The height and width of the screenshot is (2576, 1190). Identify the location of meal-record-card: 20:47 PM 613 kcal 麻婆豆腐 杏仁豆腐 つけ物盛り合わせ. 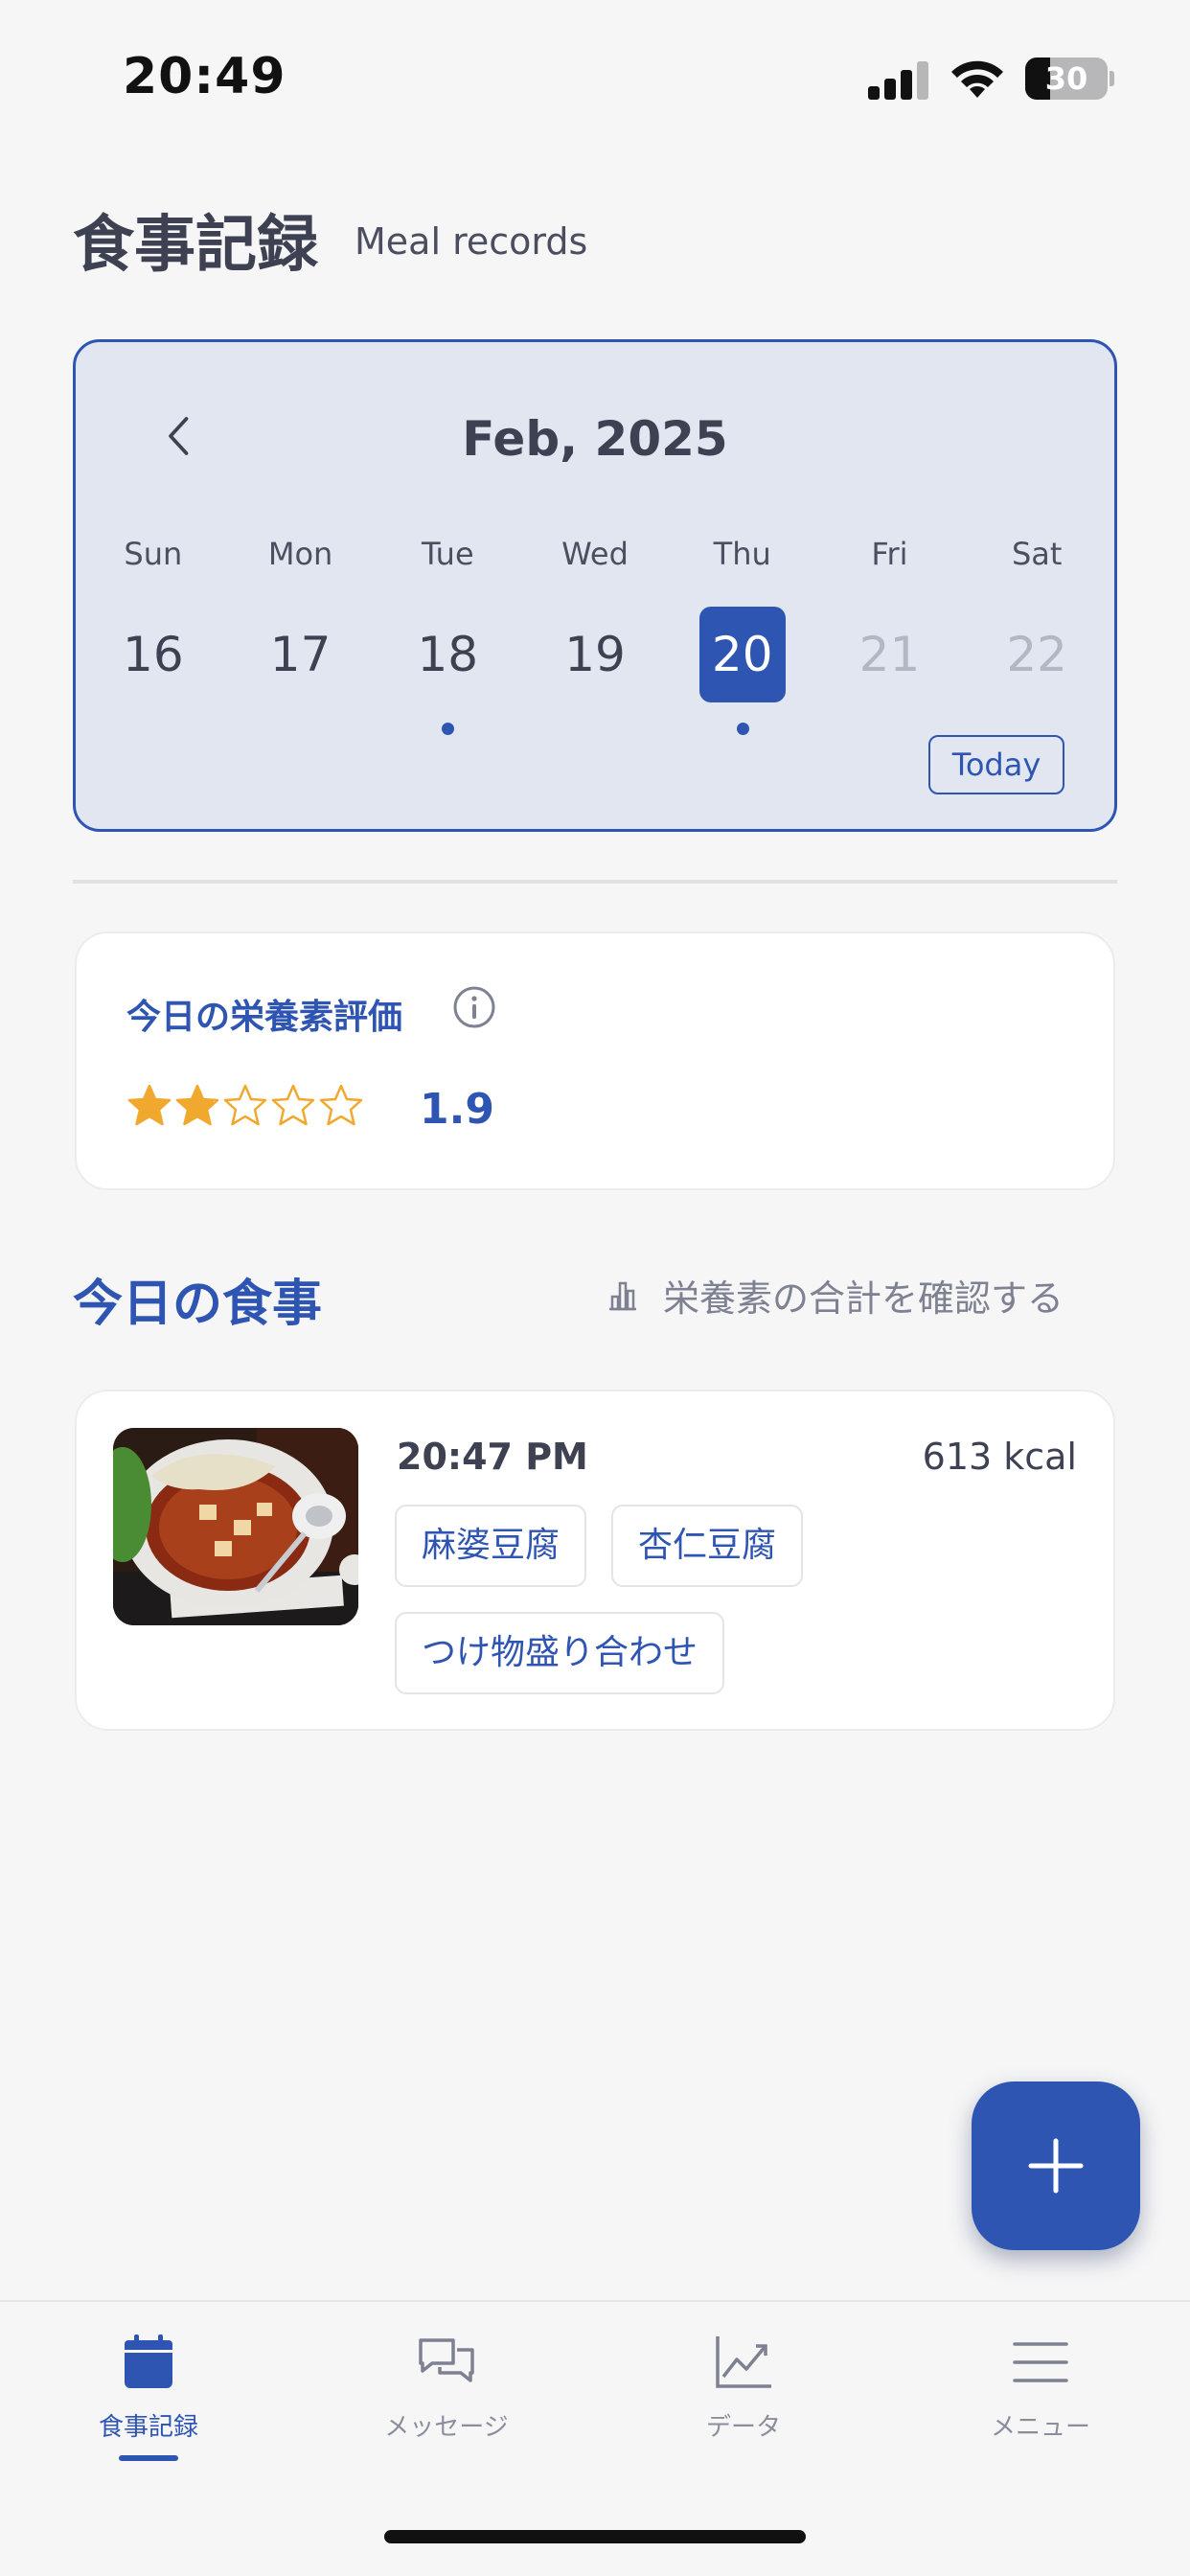
(595, 1560).